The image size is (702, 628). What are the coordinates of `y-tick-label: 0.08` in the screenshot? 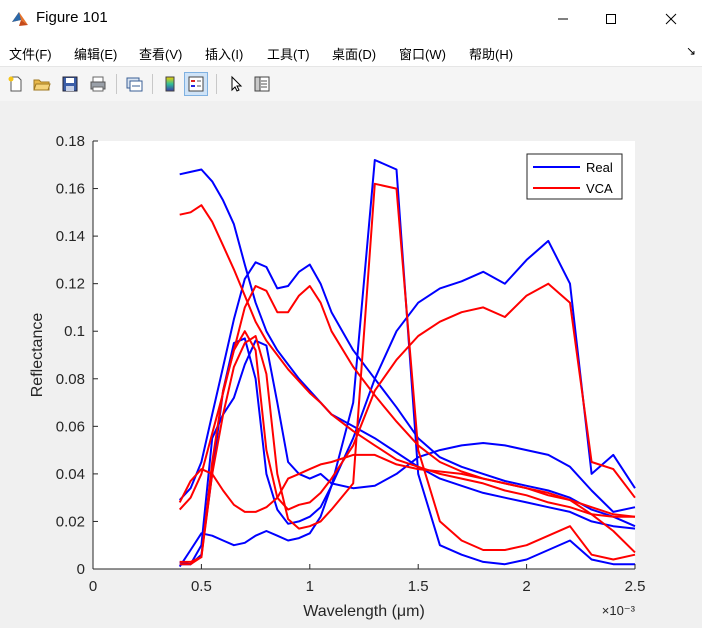 It's located at (70, 379).